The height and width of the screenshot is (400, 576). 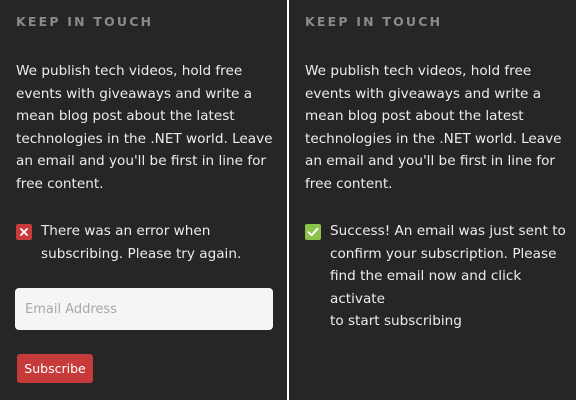 I want to click on success-line: Success! An email was just sent to, so click(x=448, y=231).